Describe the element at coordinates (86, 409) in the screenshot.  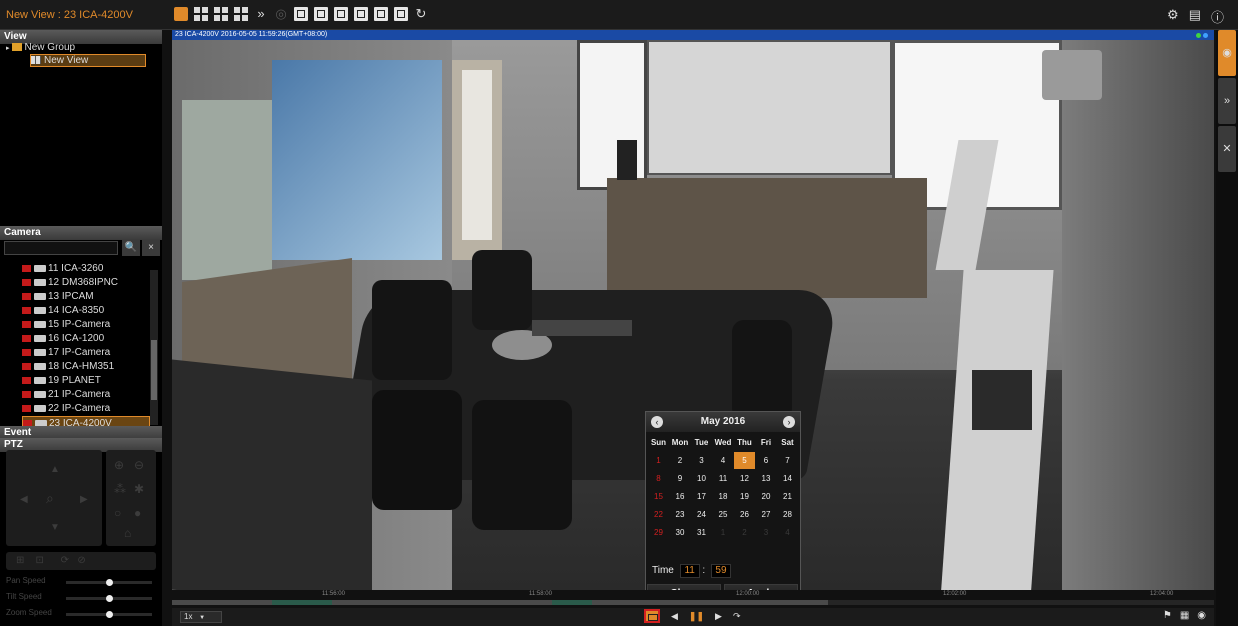
I see `camera-list-item: 22 IP-Camera` at that location.